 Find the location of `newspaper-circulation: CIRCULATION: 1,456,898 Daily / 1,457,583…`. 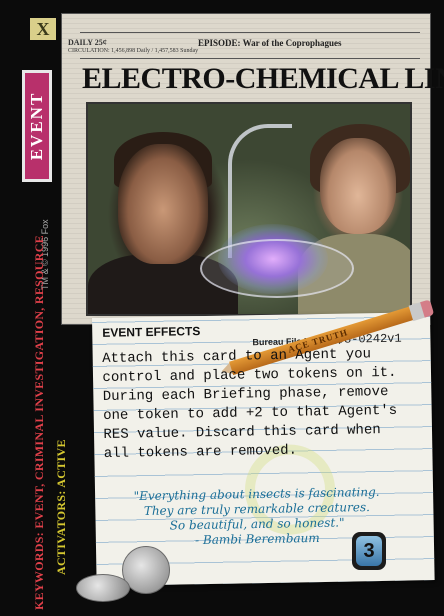

newspaper-circulation: CIRCULATION: 1,456,898 Daily / 1,457,583… is located at coordinates (133, 51).